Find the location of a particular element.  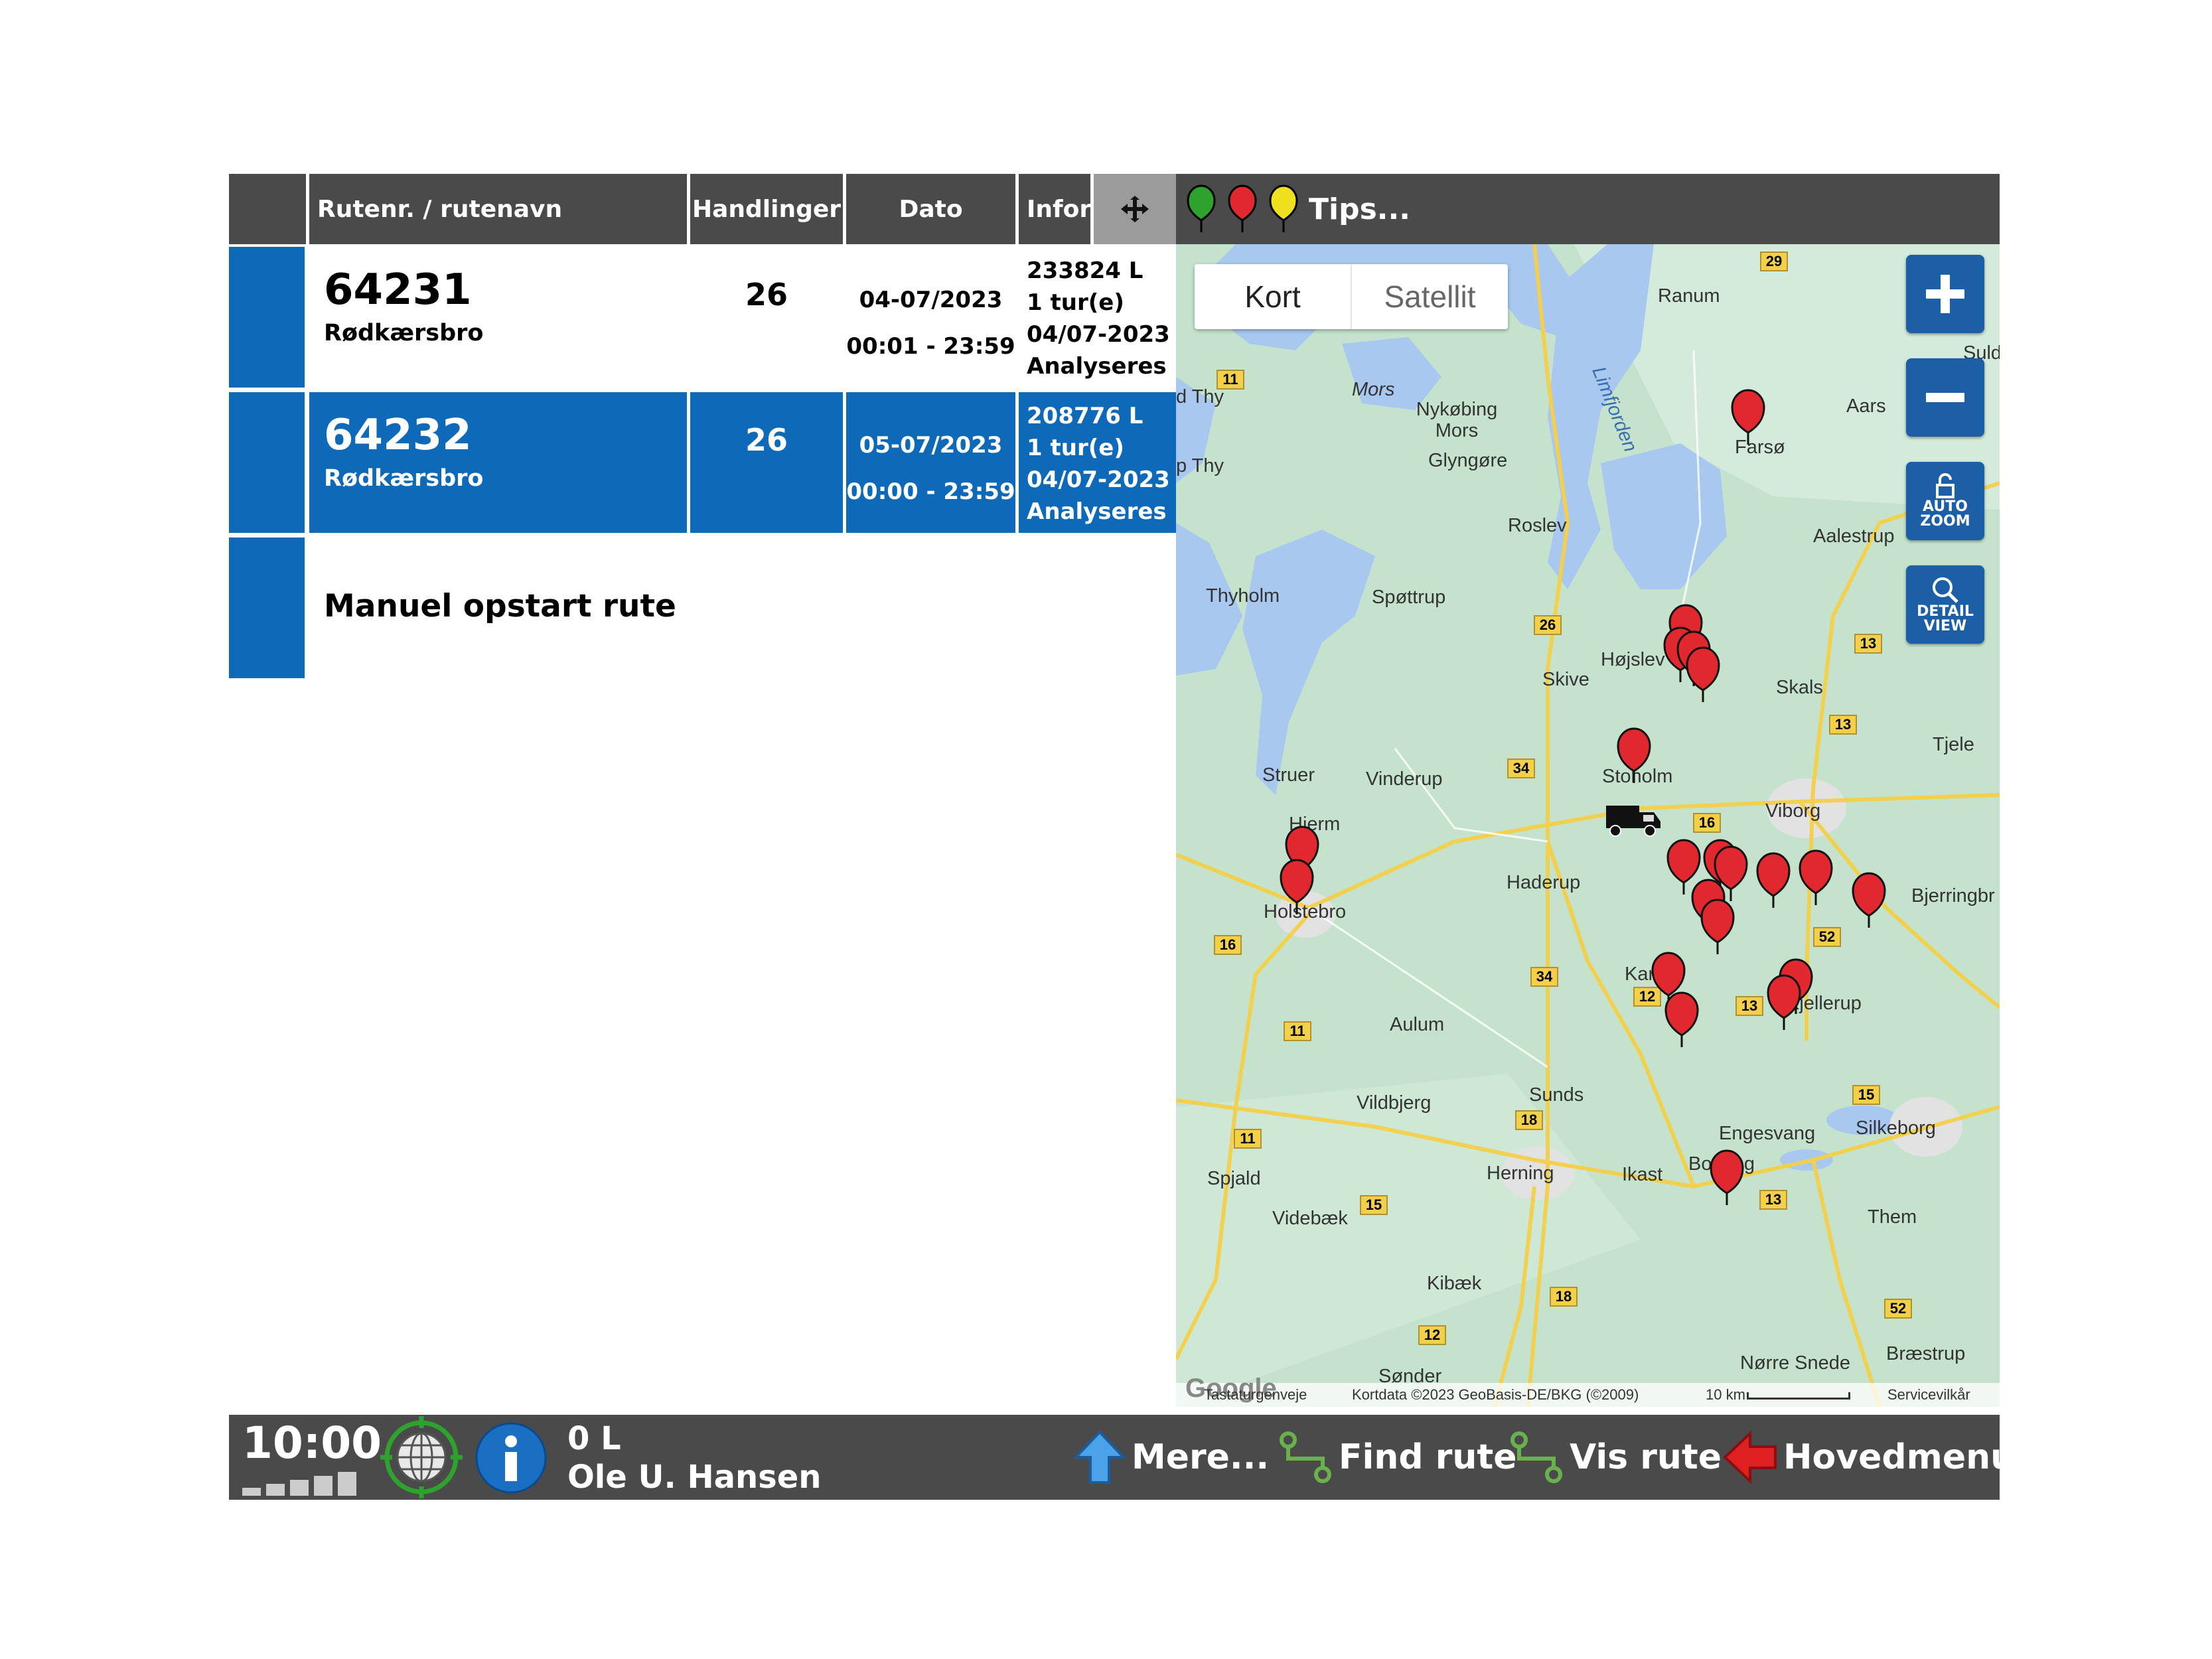

table-header: Rutenr. / rutenavn Handlinger Dato Infor is located at coordinates (702, 209).